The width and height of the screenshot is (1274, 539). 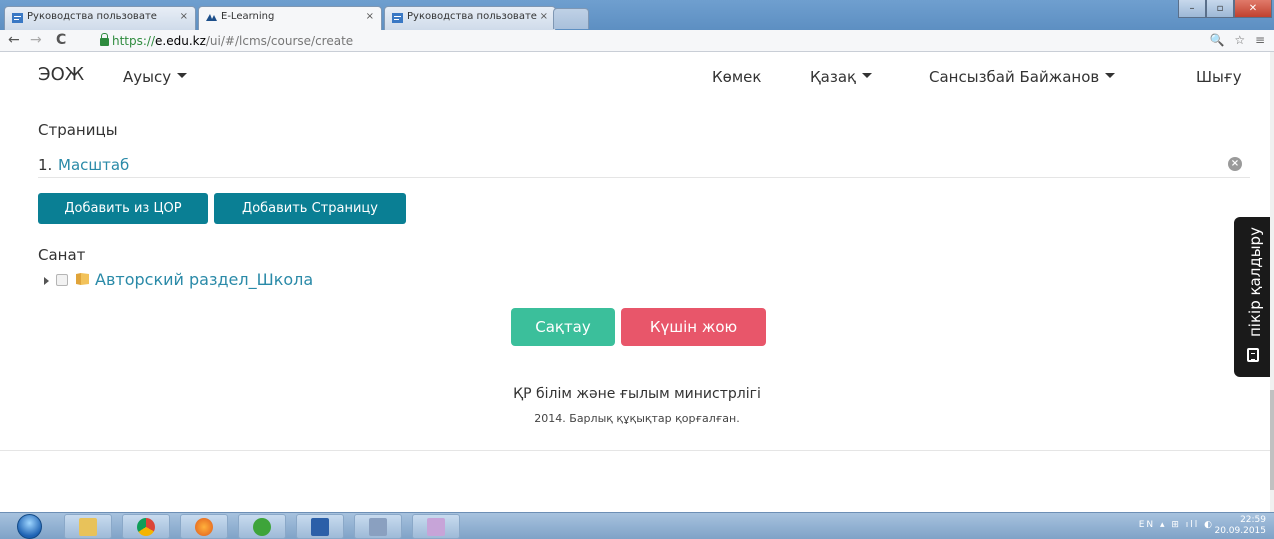 I want to click on e-learning-logo-icon, so click(x=211, y=17).